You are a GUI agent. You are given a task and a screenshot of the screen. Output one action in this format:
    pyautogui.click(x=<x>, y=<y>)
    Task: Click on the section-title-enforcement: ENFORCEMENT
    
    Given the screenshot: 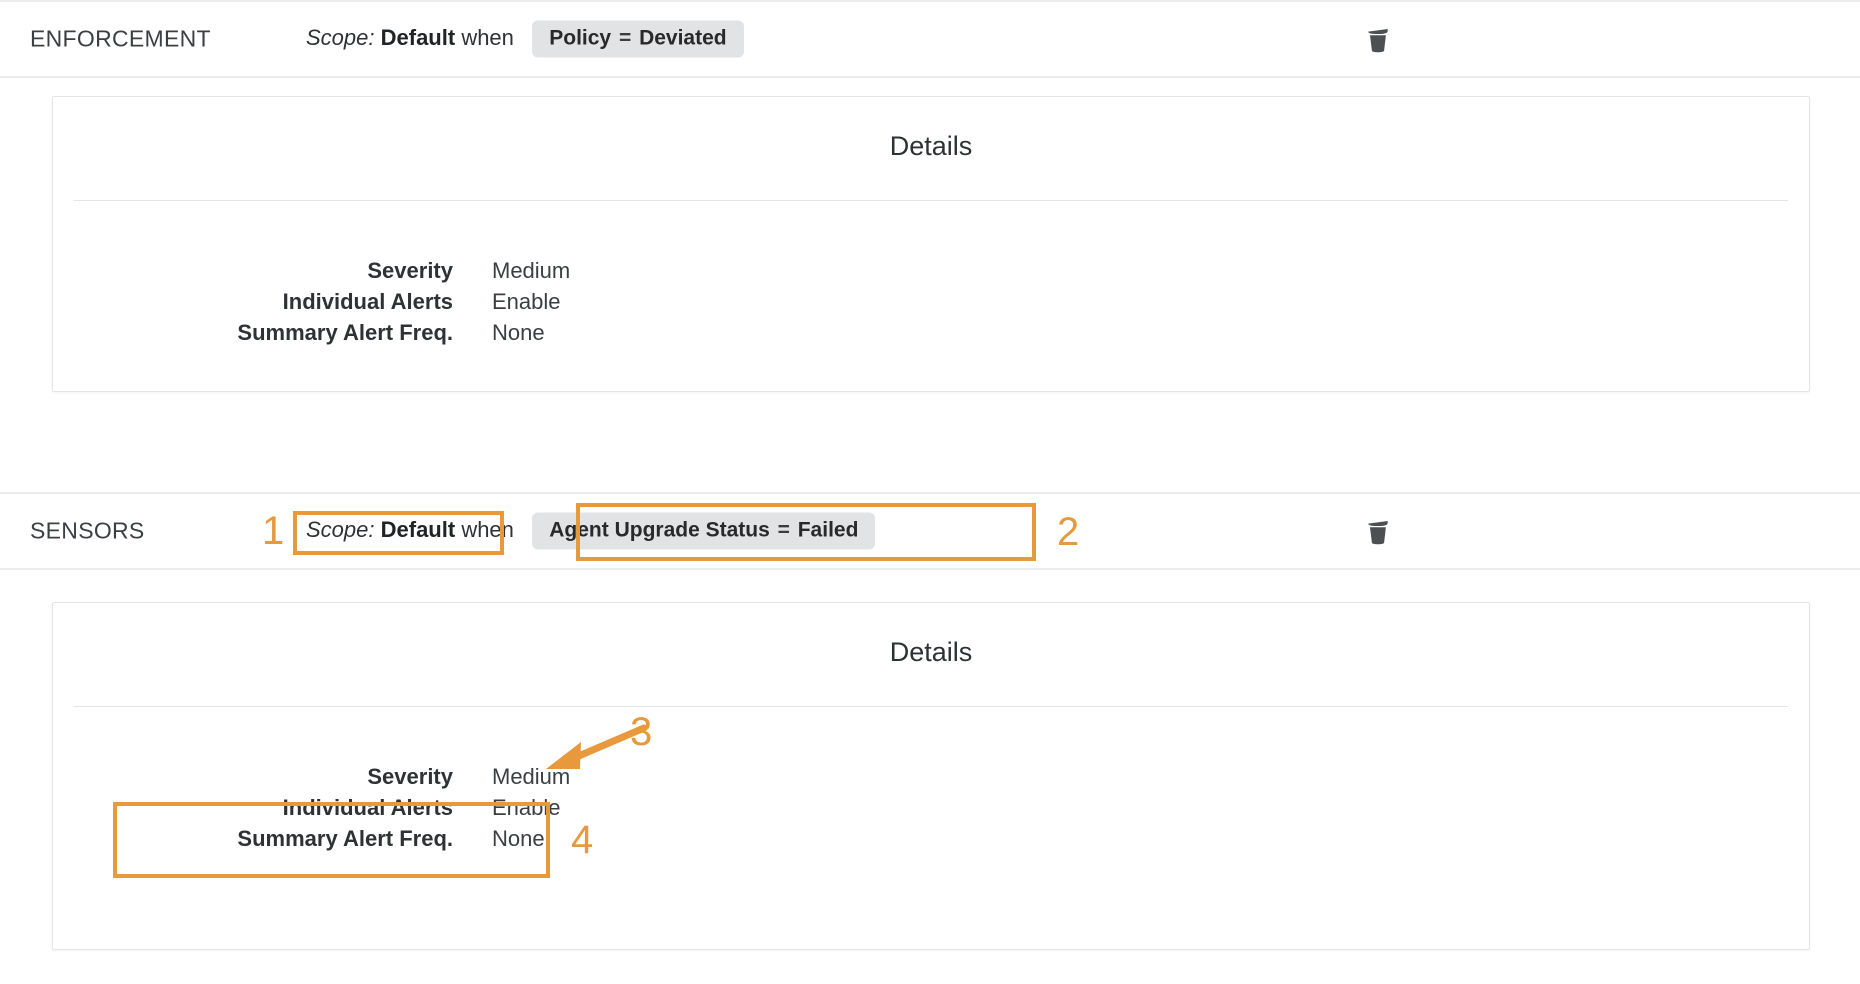 What is the action you would take?
    pyautogui.click(x=120, y=38)
    